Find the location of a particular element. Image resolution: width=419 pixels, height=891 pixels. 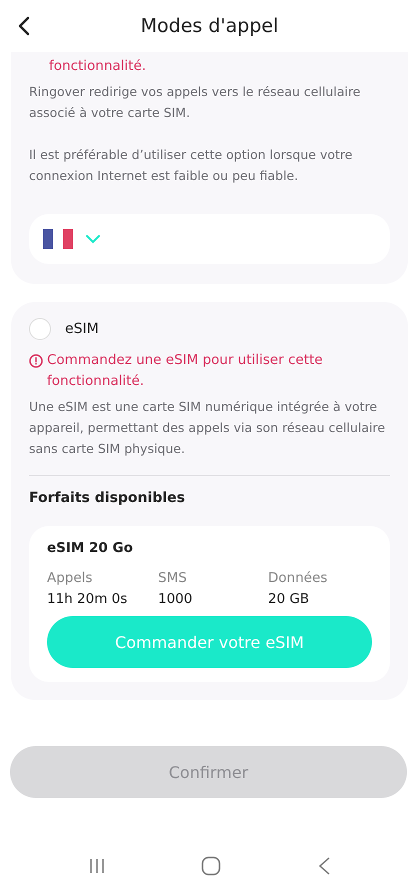

stat-value: 11h 20m 0s is located at coordinates (87, 599).